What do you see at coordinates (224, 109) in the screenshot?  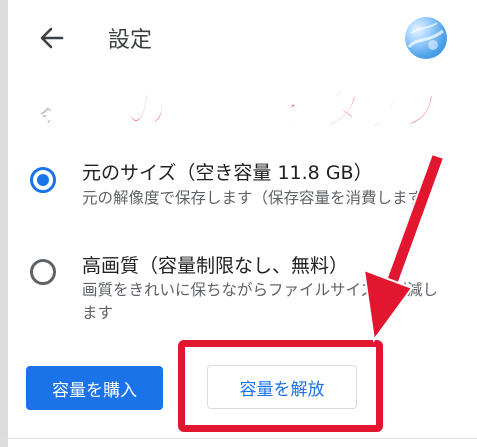 I see `tap-instruction-headline: 「容量の解放」をタップ` at bounding box center [224, 109].